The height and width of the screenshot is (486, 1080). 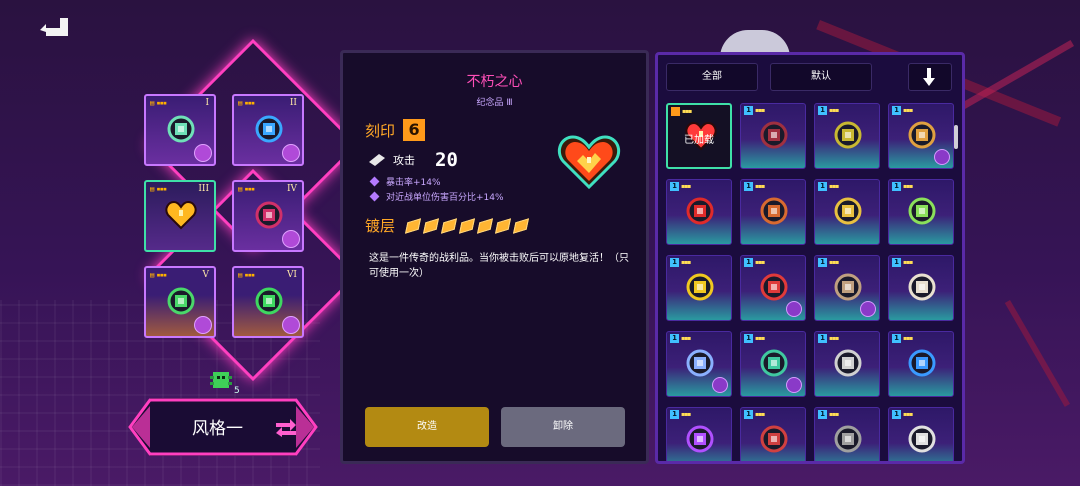 I want to click on bullet-icon, so click(x=377, y=160).